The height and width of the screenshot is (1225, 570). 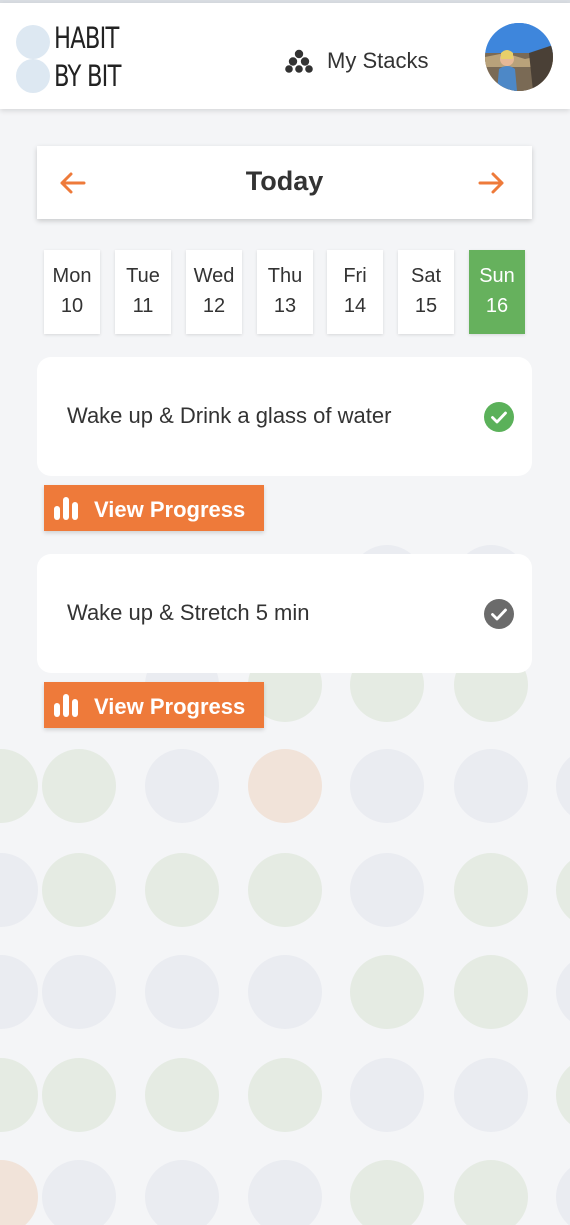 What do you see at coordinates (378, 60) in the screenshot?
I see `my-stacks-label: My Stacks` at bounding box center [378, 60].